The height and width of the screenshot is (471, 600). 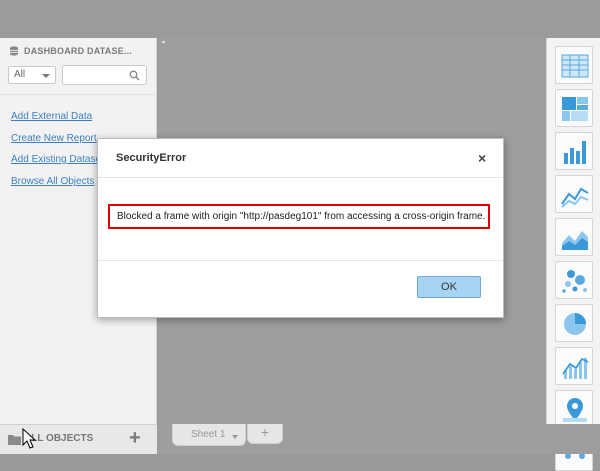 What do you see at coordinates (300, 177) in the screenshot?
I see `dialog-header-divider` at bounding box center [300, 177].